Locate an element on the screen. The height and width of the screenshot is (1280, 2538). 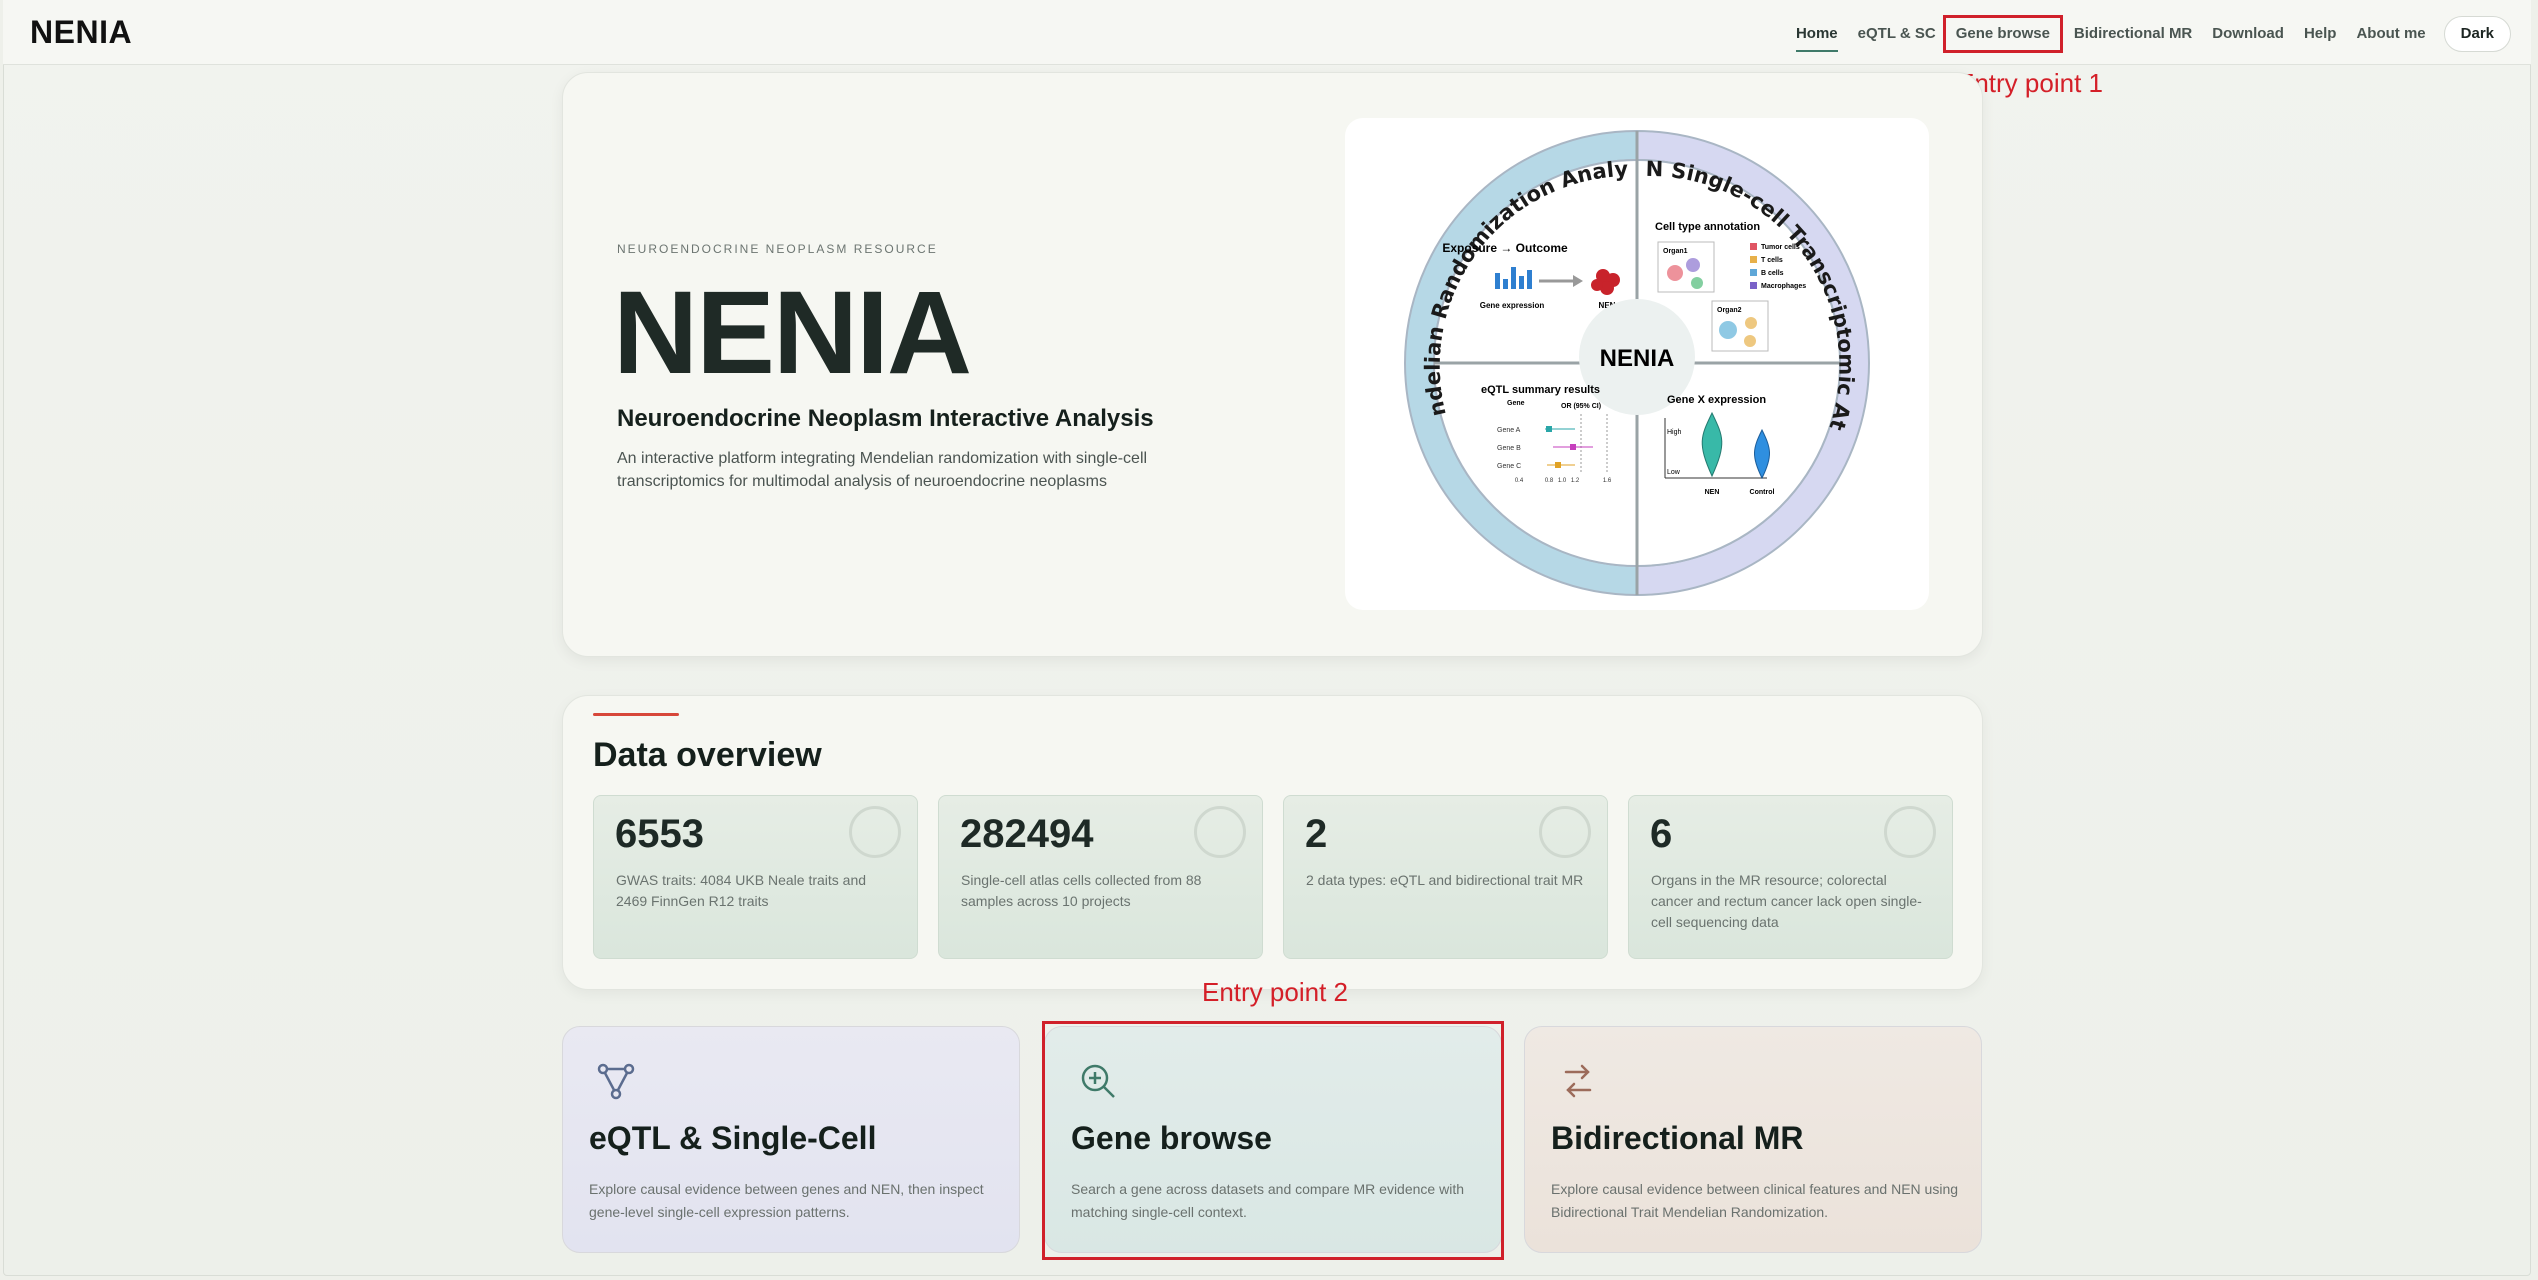
nav-eqtl-sc: eQTL & SC is located at coordinates (1897, 34).